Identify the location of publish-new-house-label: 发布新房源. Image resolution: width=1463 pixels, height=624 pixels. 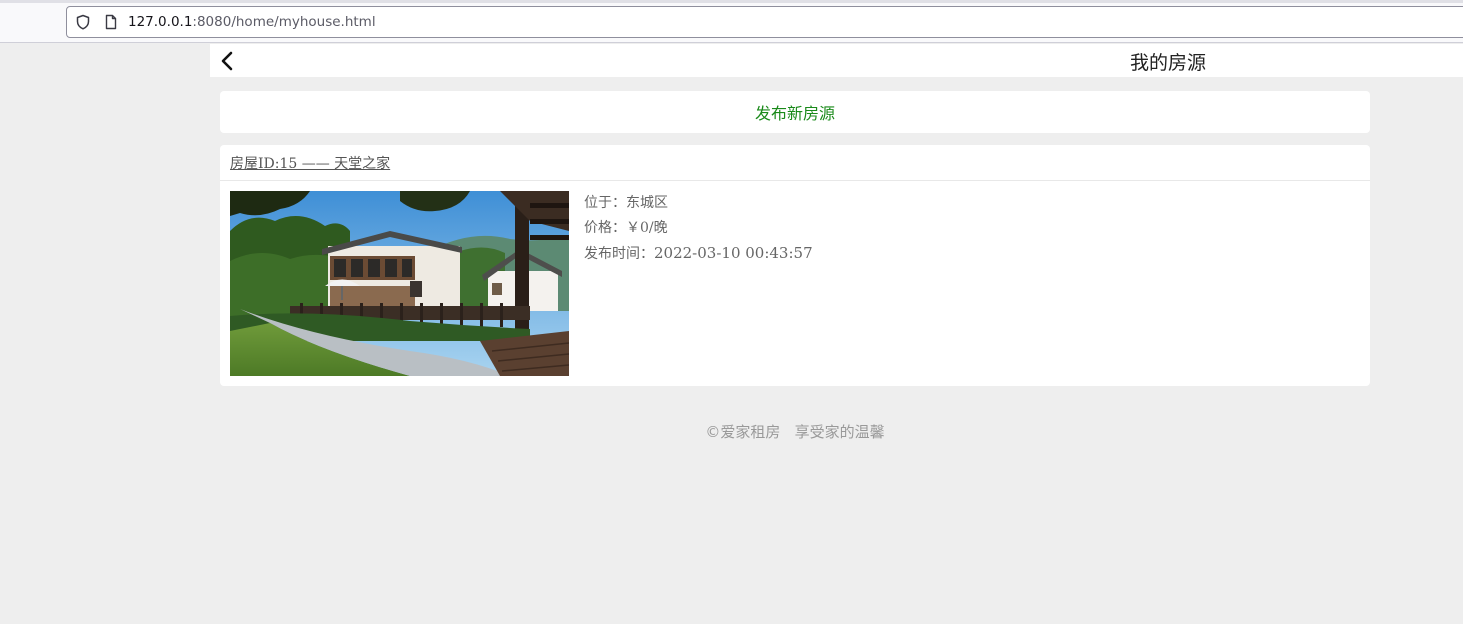
(794, 113).